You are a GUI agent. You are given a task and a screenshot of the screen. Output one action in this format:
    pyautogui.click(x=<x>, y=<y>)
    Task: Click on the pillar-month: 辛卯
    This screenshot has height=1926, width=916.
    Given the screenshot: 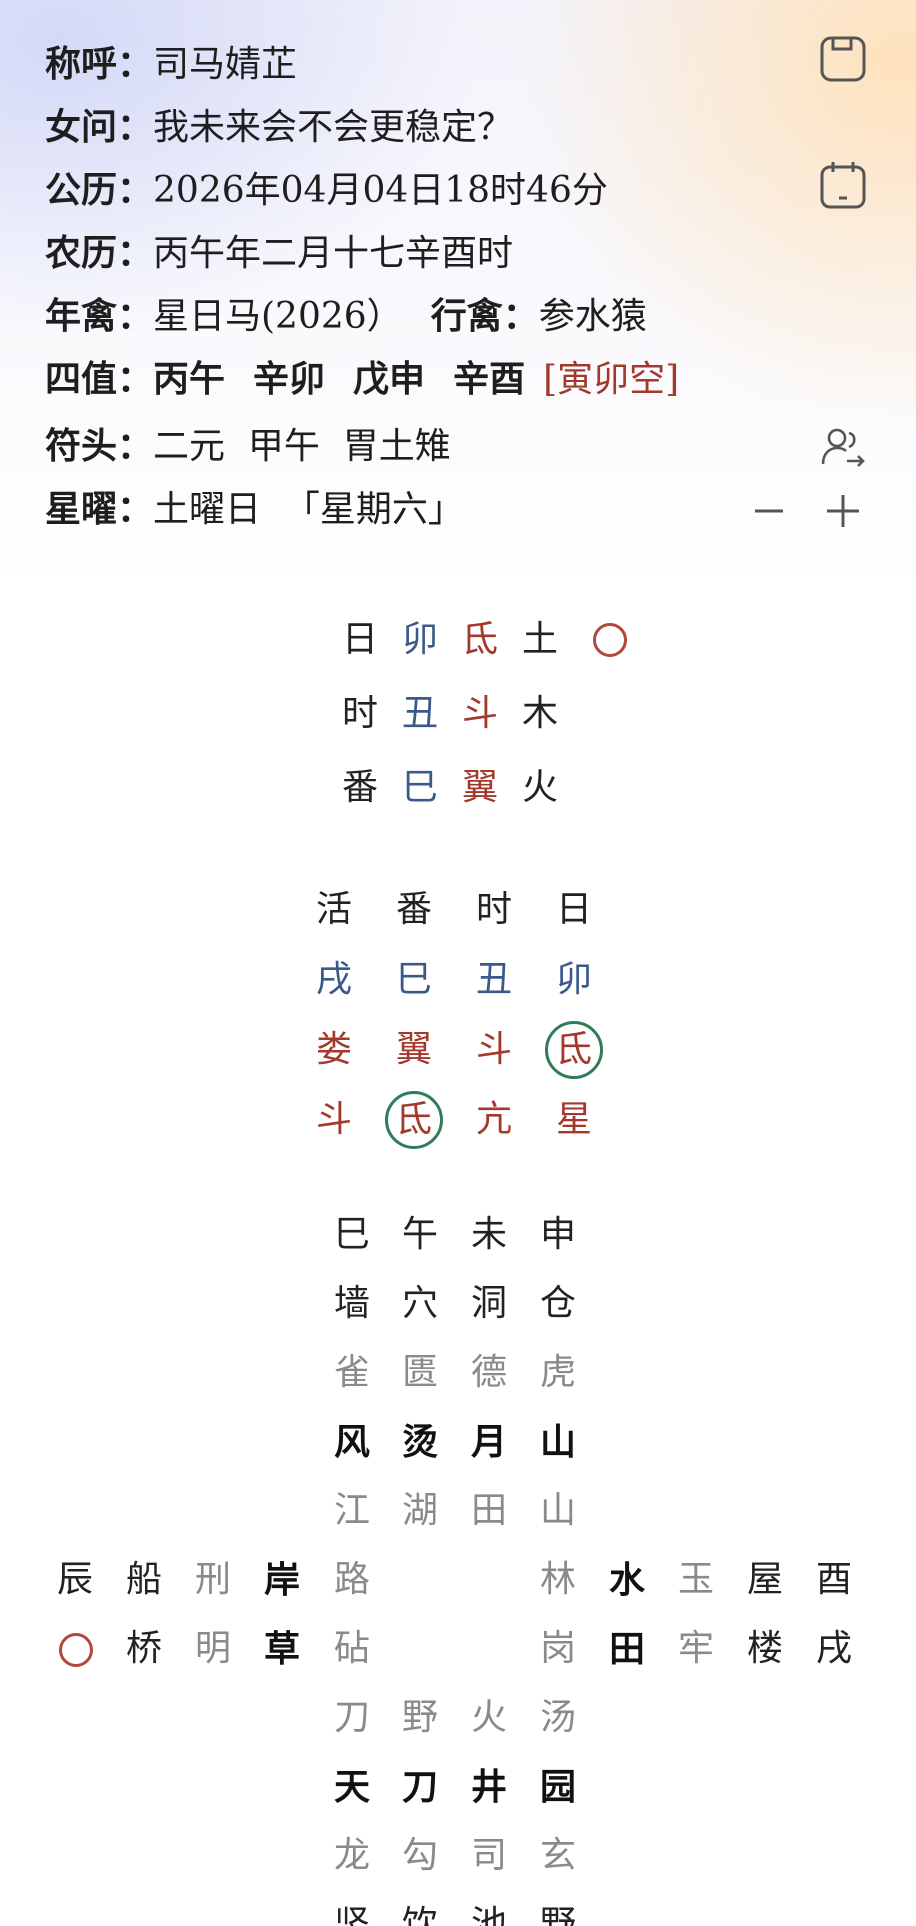 What is the action you would take?
    pyautogui.click(x=289, y=379)
    